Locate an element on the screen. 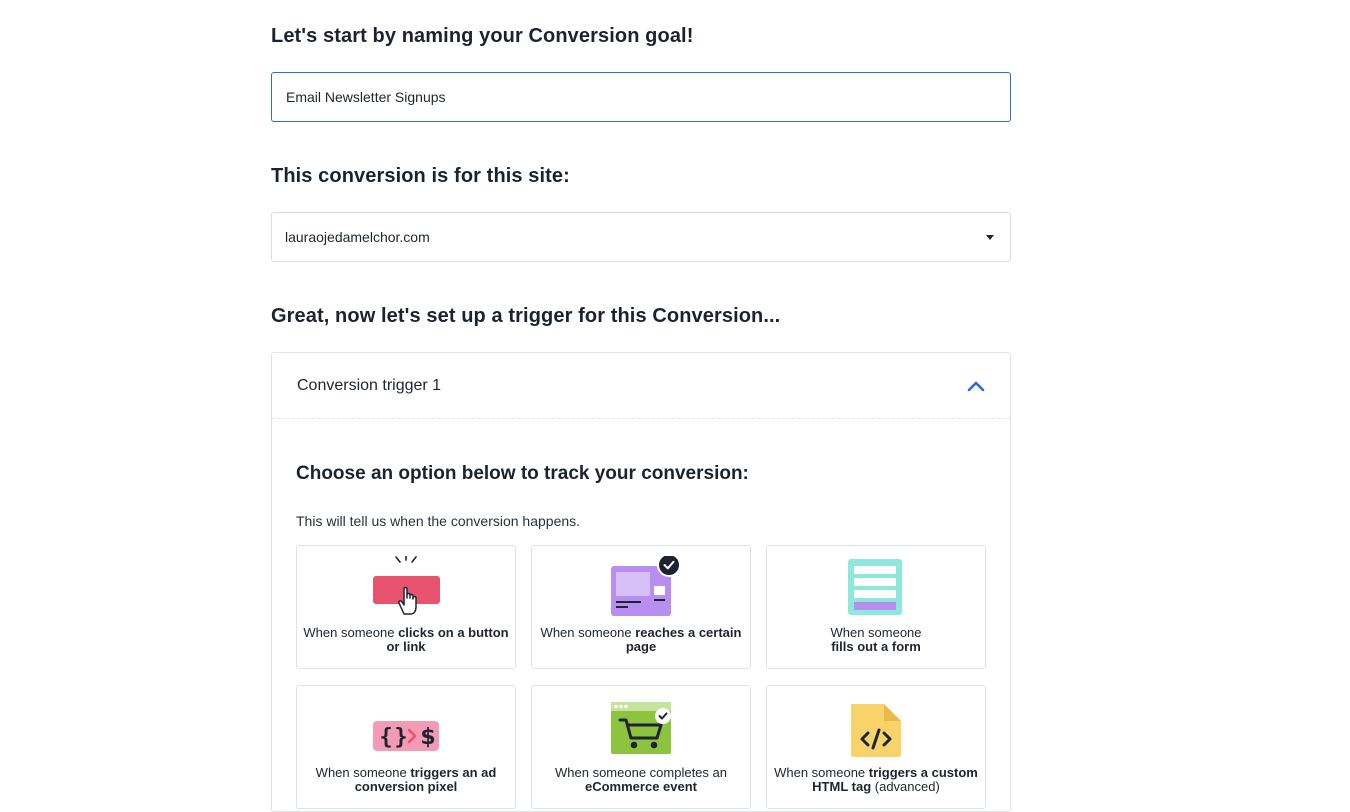  caret-down-icon is located at coordinates (990, 237).